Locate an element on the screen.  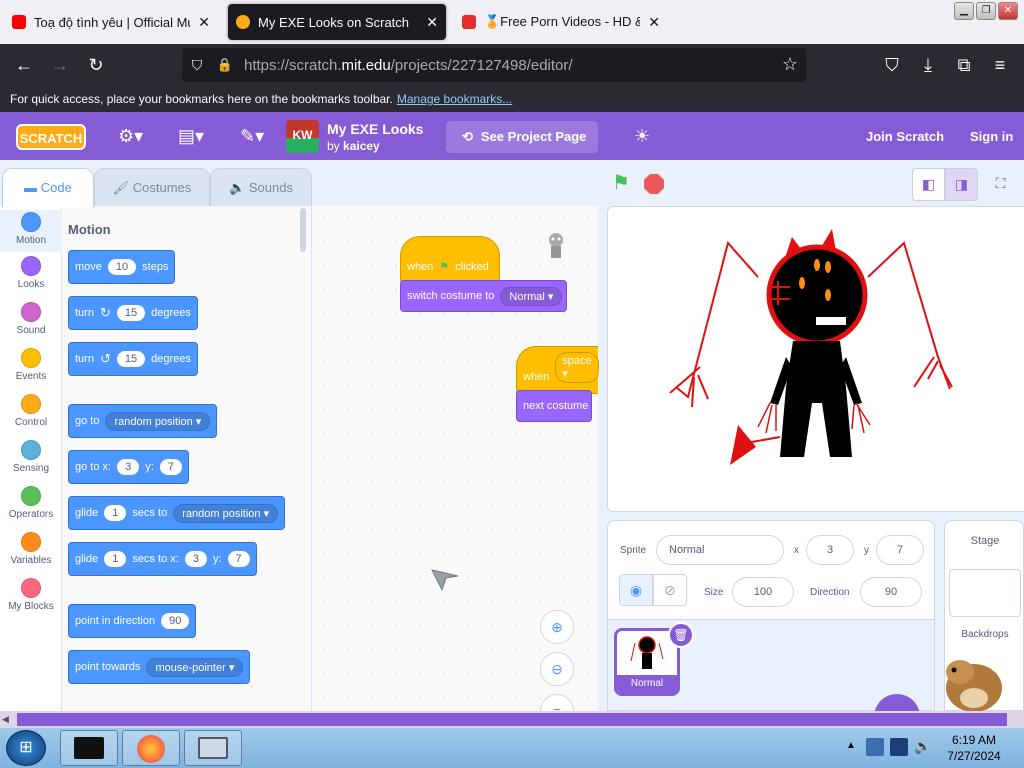
project-thumbnail: KW is located at coordinates (302, 136).